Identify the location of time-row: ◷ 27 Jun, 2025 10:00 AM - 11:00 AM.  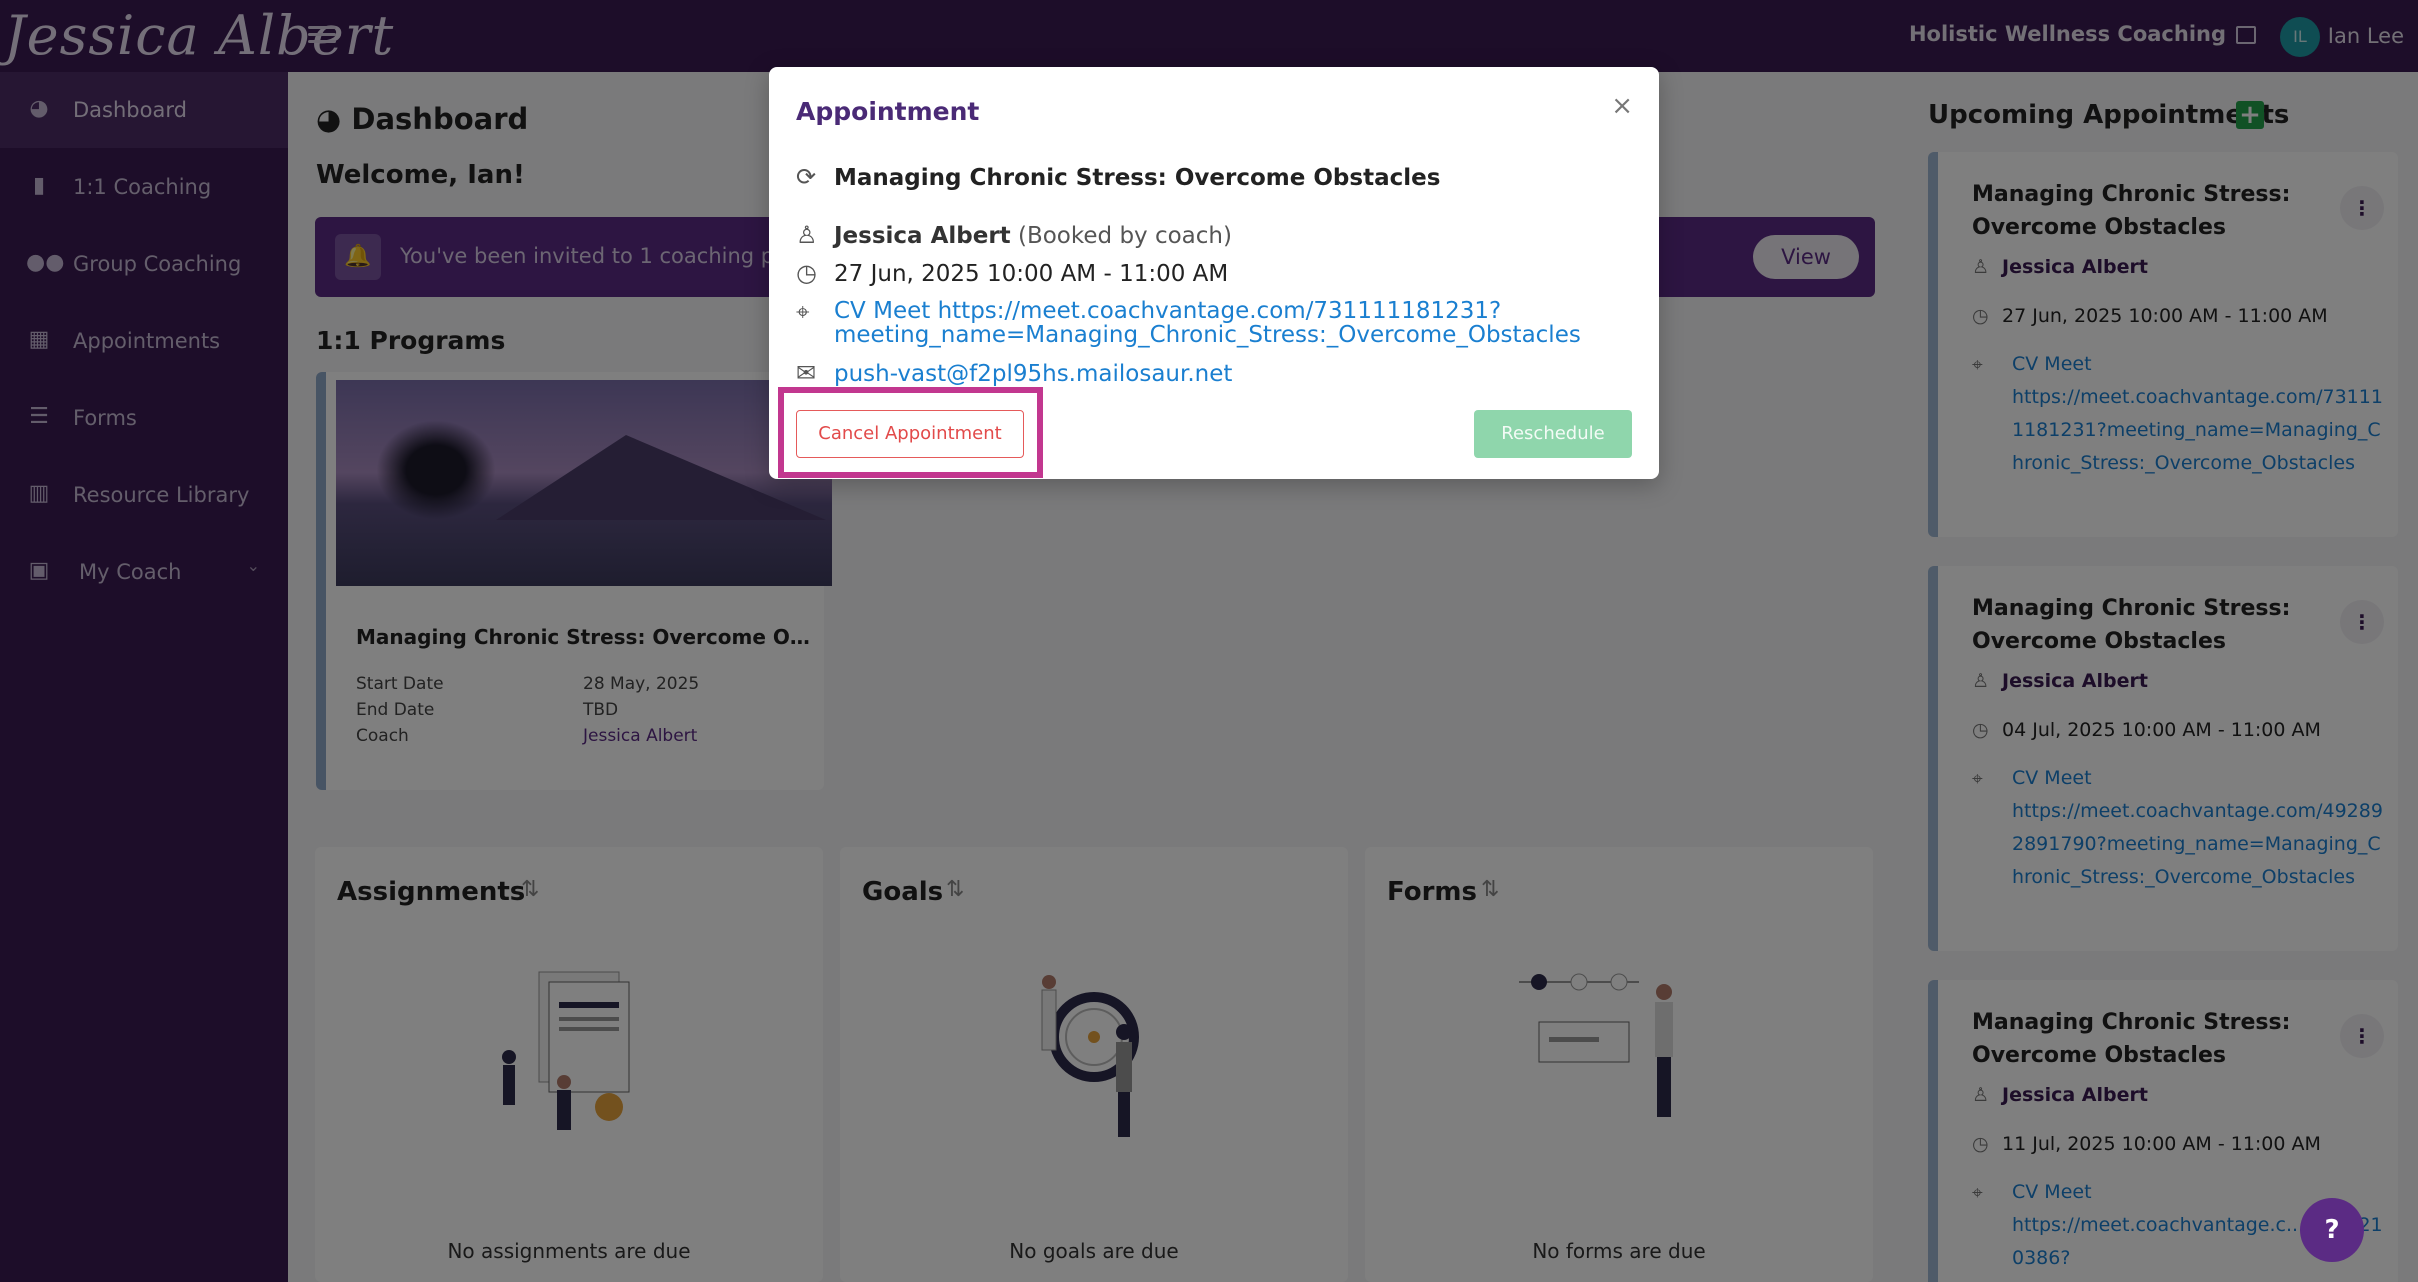
(1012, 273).